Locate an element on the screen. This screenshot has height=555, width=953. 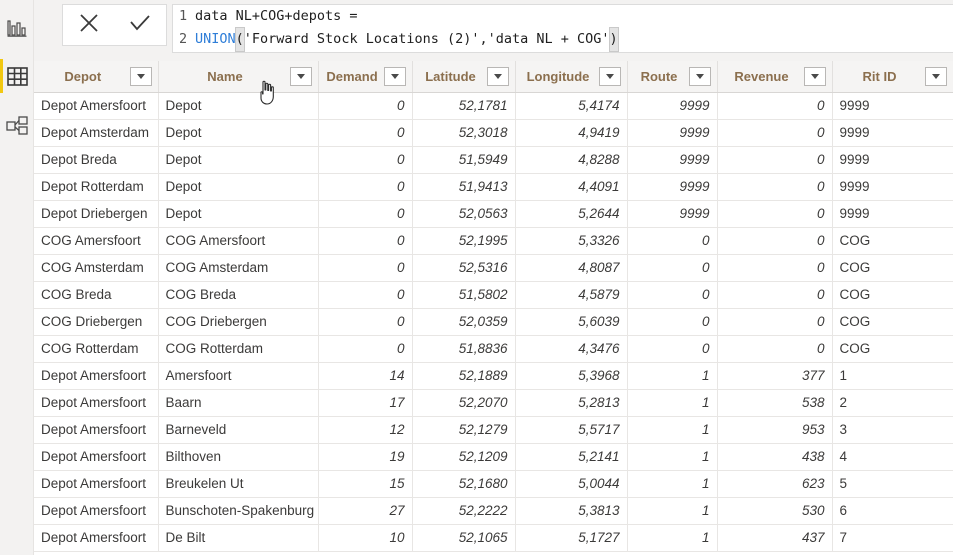
column-header-latitude: Latitude is located at coordinates (464, 77).